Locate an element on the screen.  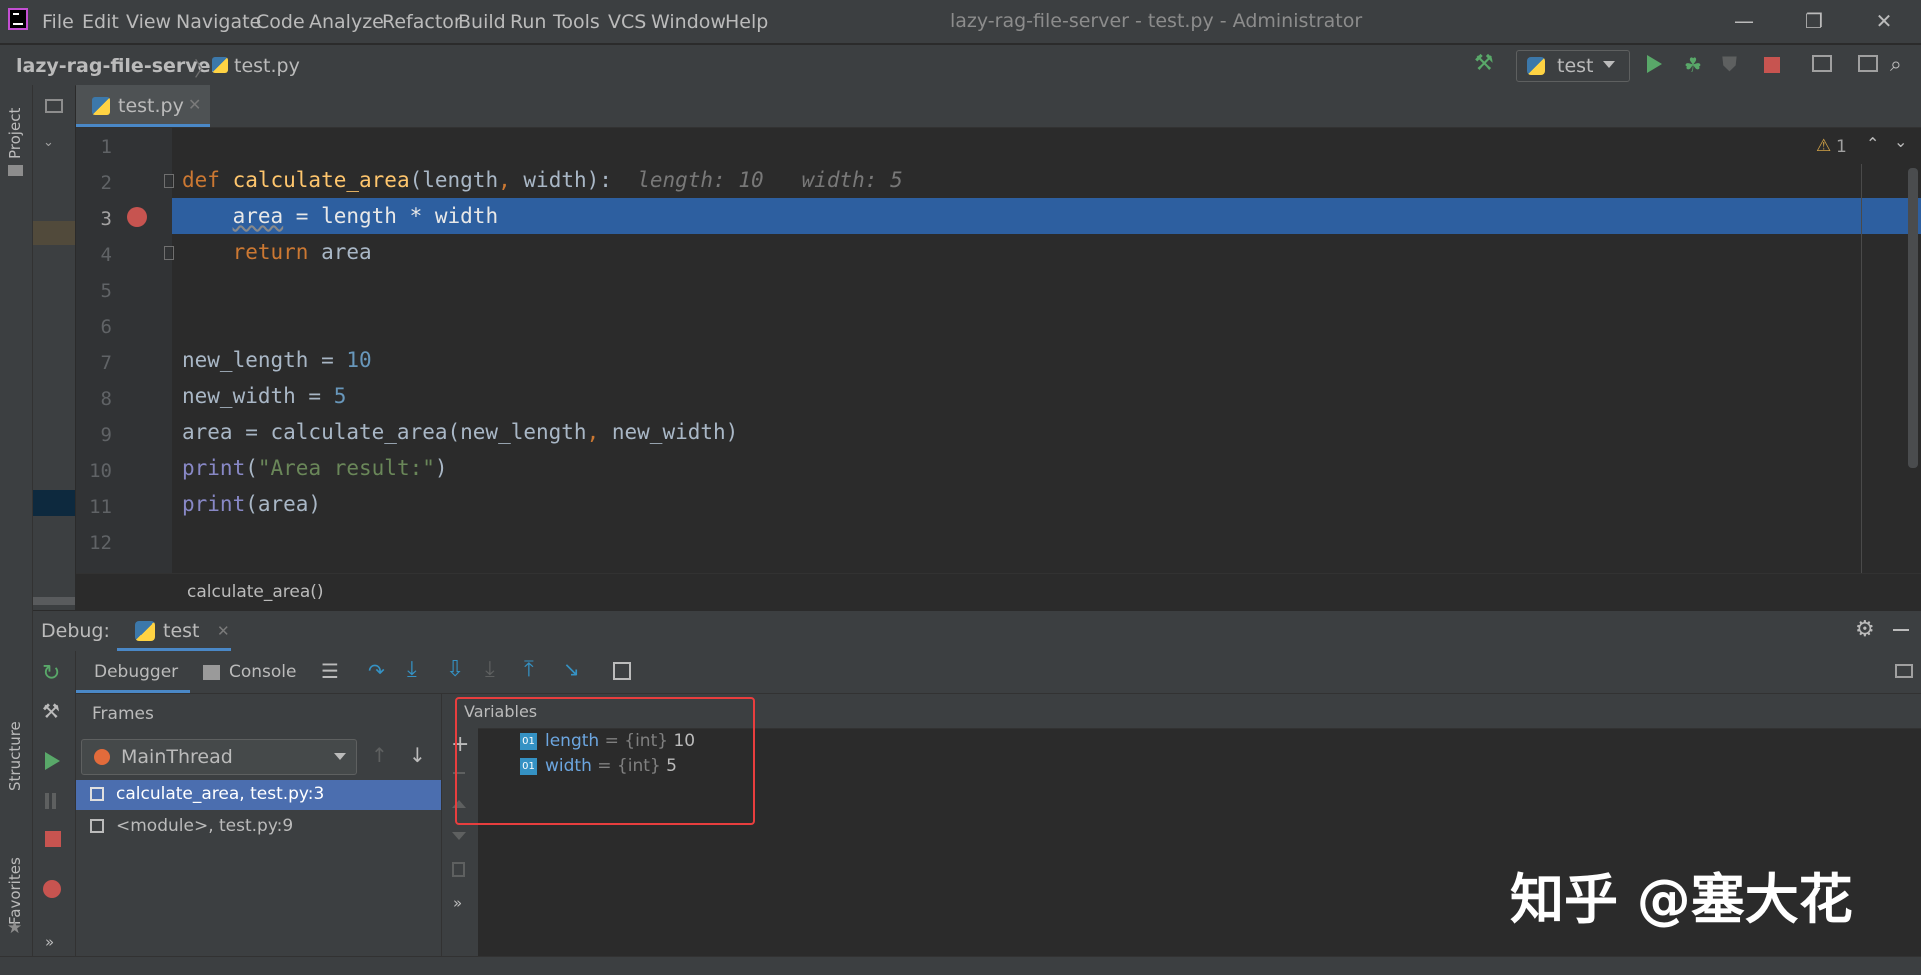
function-breadcrumb: calculate_area() is located at coordinates (255, 592).